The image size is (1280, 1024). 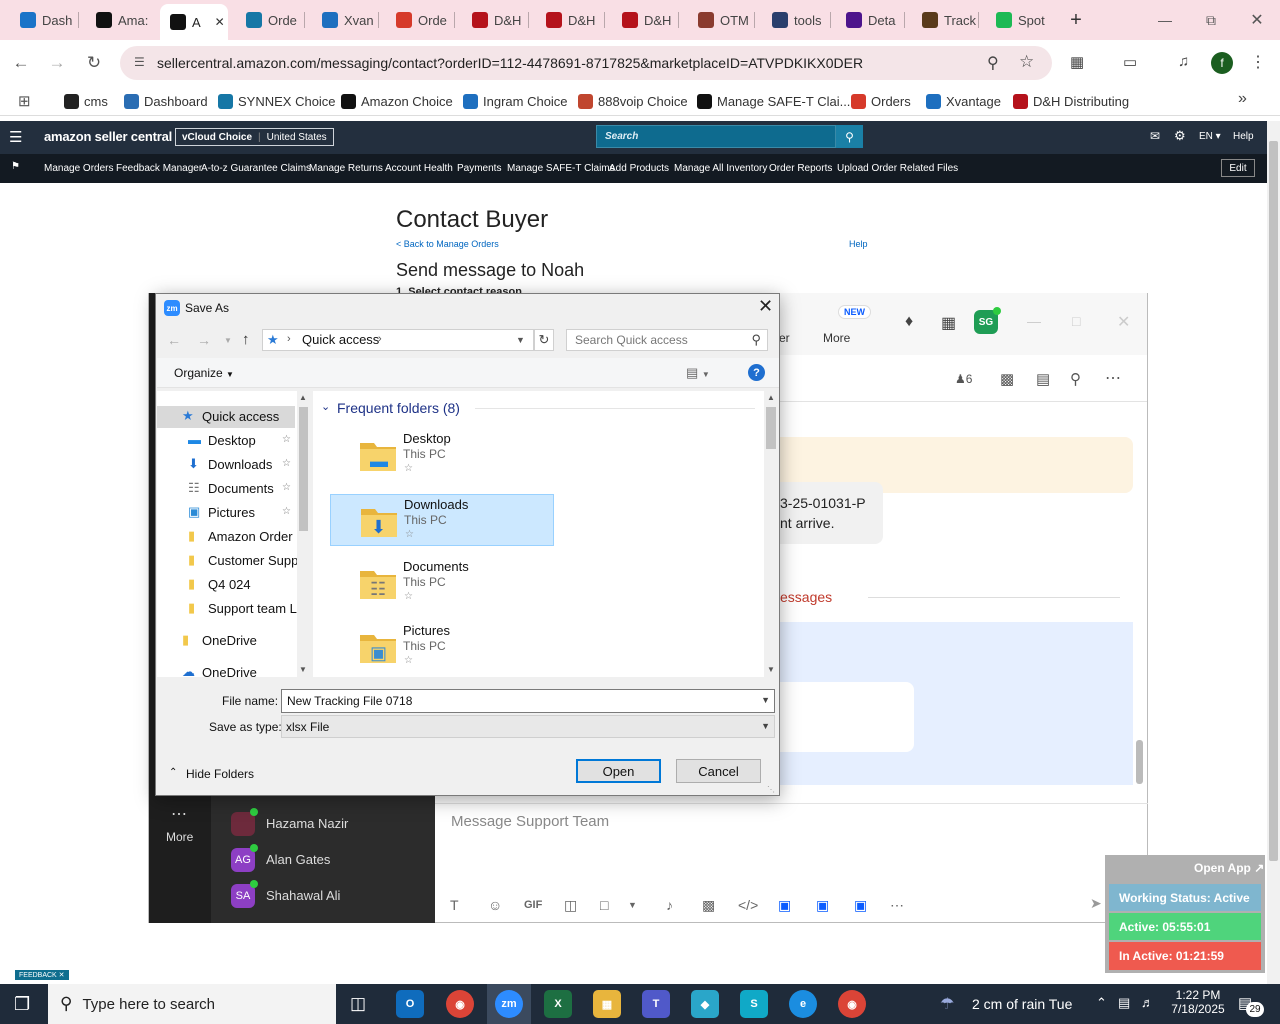 What do you see at coordinates (836, 338) in the screenshot?
I see `zoom-more-tab: More` at bounding box center [836, 338].